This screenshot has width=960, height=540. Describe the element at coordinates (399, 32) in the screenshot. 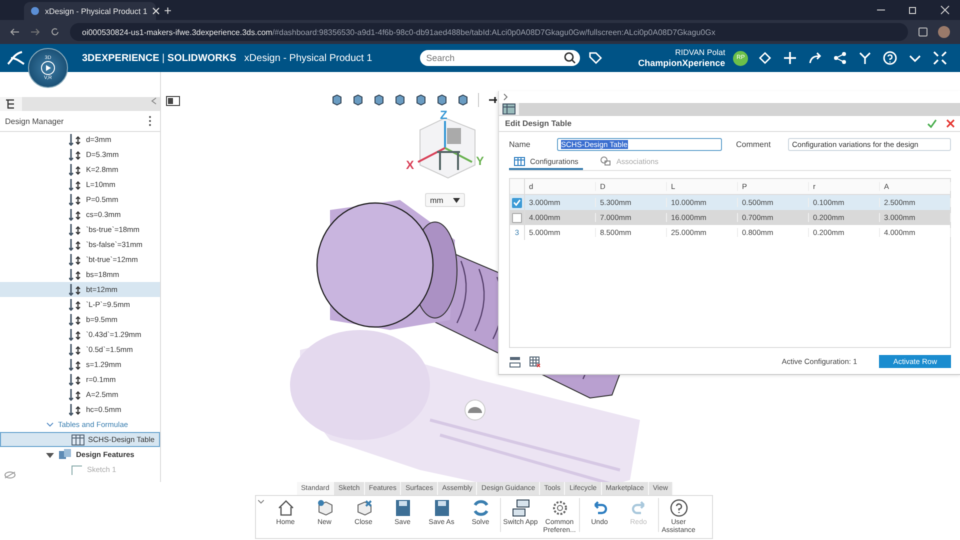

I see `url-text: oi000530824-us1-makers-ifwe.3dexperience.3ds.com/#dashboard:98356530-a9d1-4f6b-98c0-db91aed488be/tabId:ALci0p0A08D7Gkagu0Gw/fullscreen:ALci0p0A08D7Gkagu0Gx` at that location.